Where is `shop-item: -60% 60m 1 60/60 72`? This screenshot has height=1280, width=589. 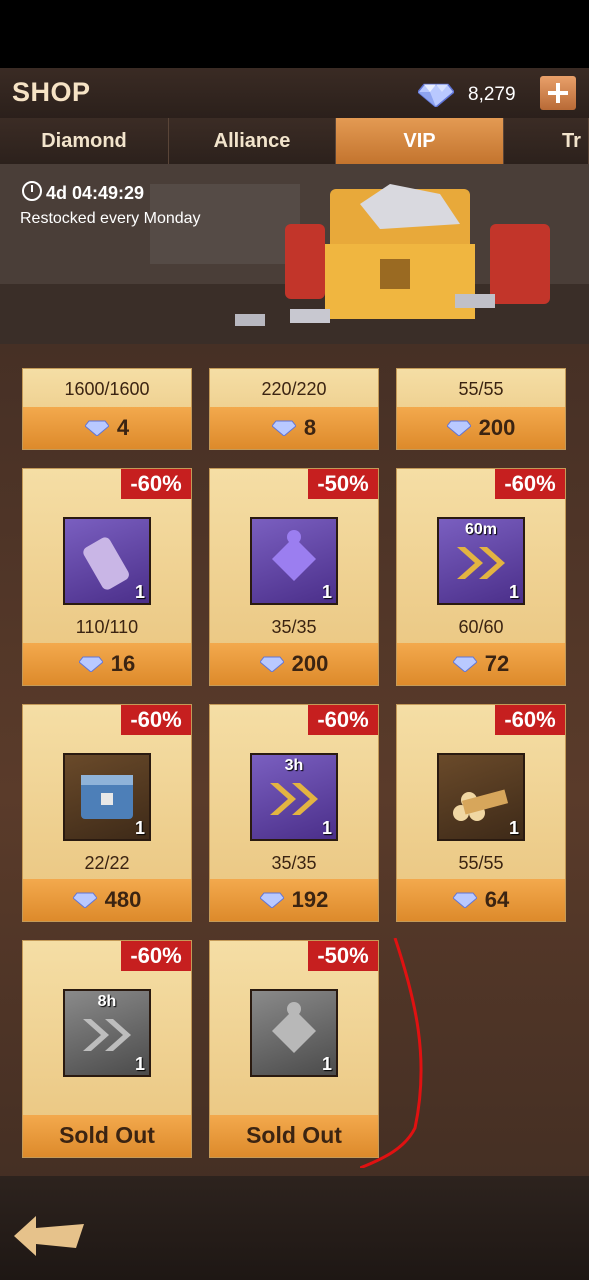 shop-item: -60% 60m 1 60/60 72 is located at coordinates (481, 577).